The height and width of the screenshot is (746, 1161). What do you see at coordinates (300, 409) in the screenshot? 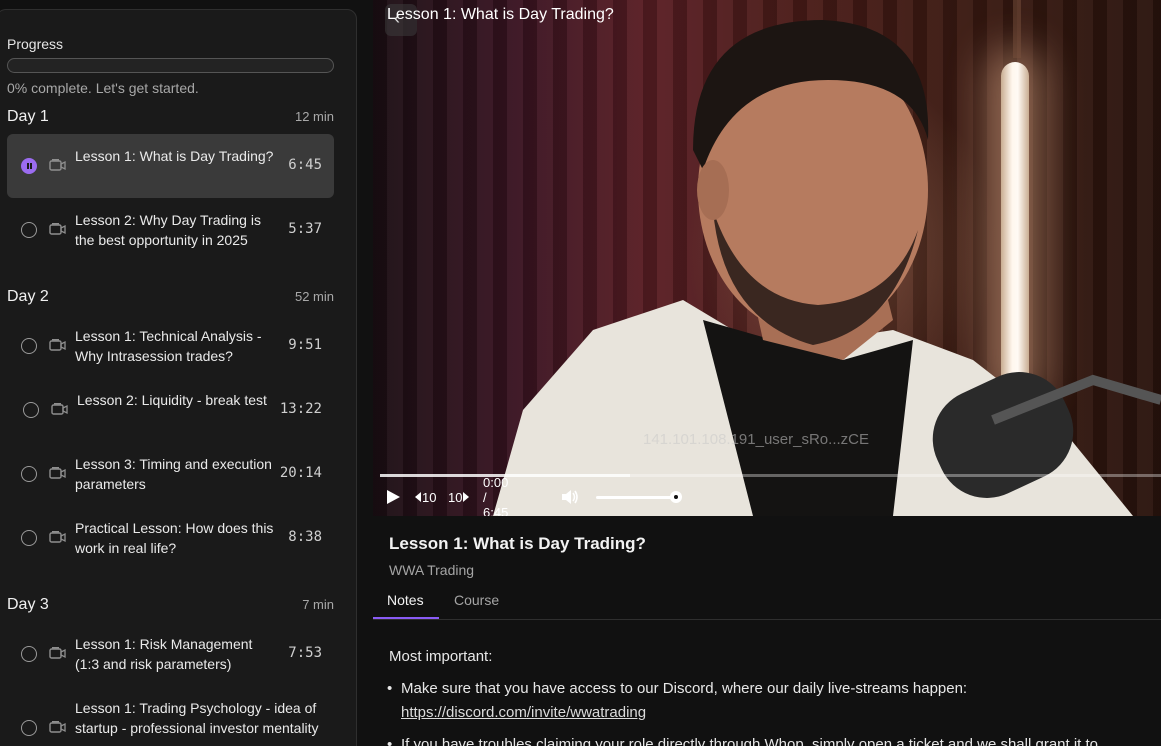
I see `lesson-duration: 13:22` at bounding box center [300, 409].